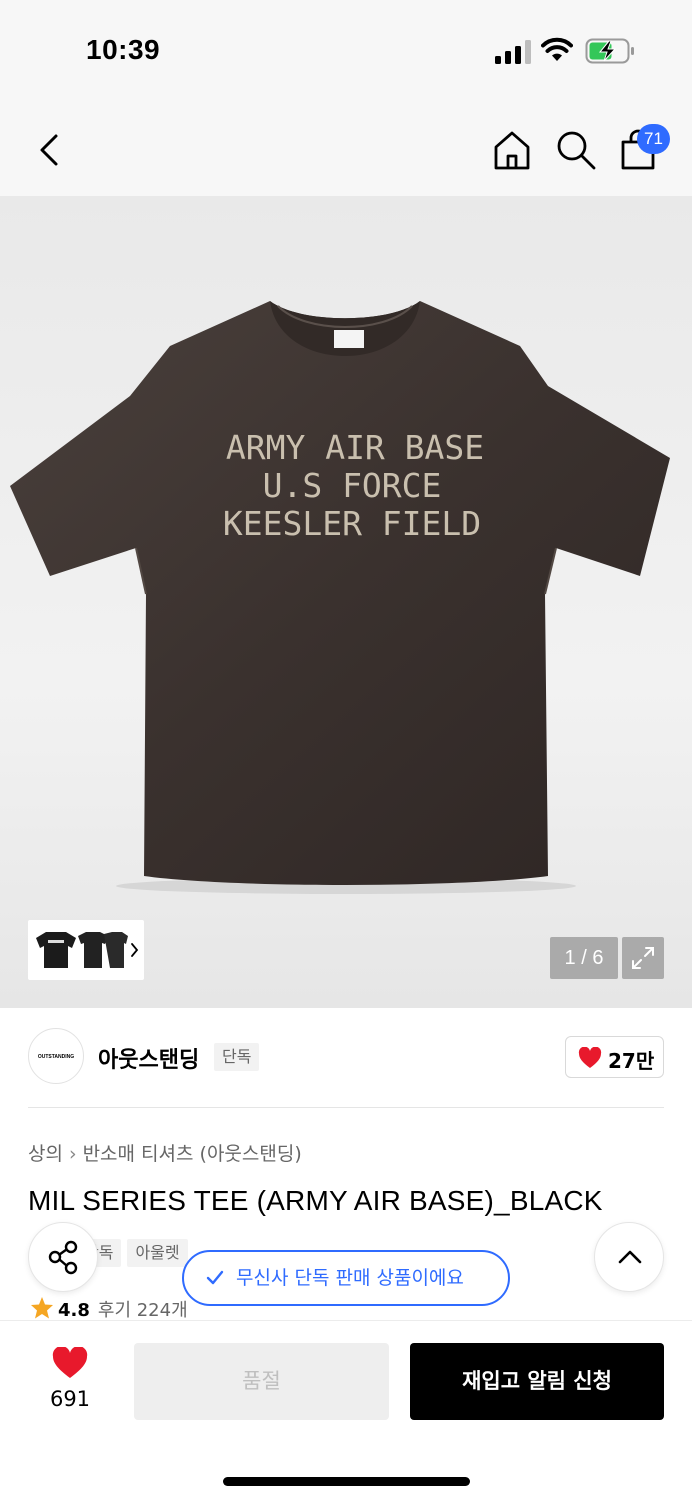 The image size is (692, 1500). Describe the element at coordinates (352, 485) in the screenshot. I see `shirt-print-line-2: U.S FORCE` at that location.